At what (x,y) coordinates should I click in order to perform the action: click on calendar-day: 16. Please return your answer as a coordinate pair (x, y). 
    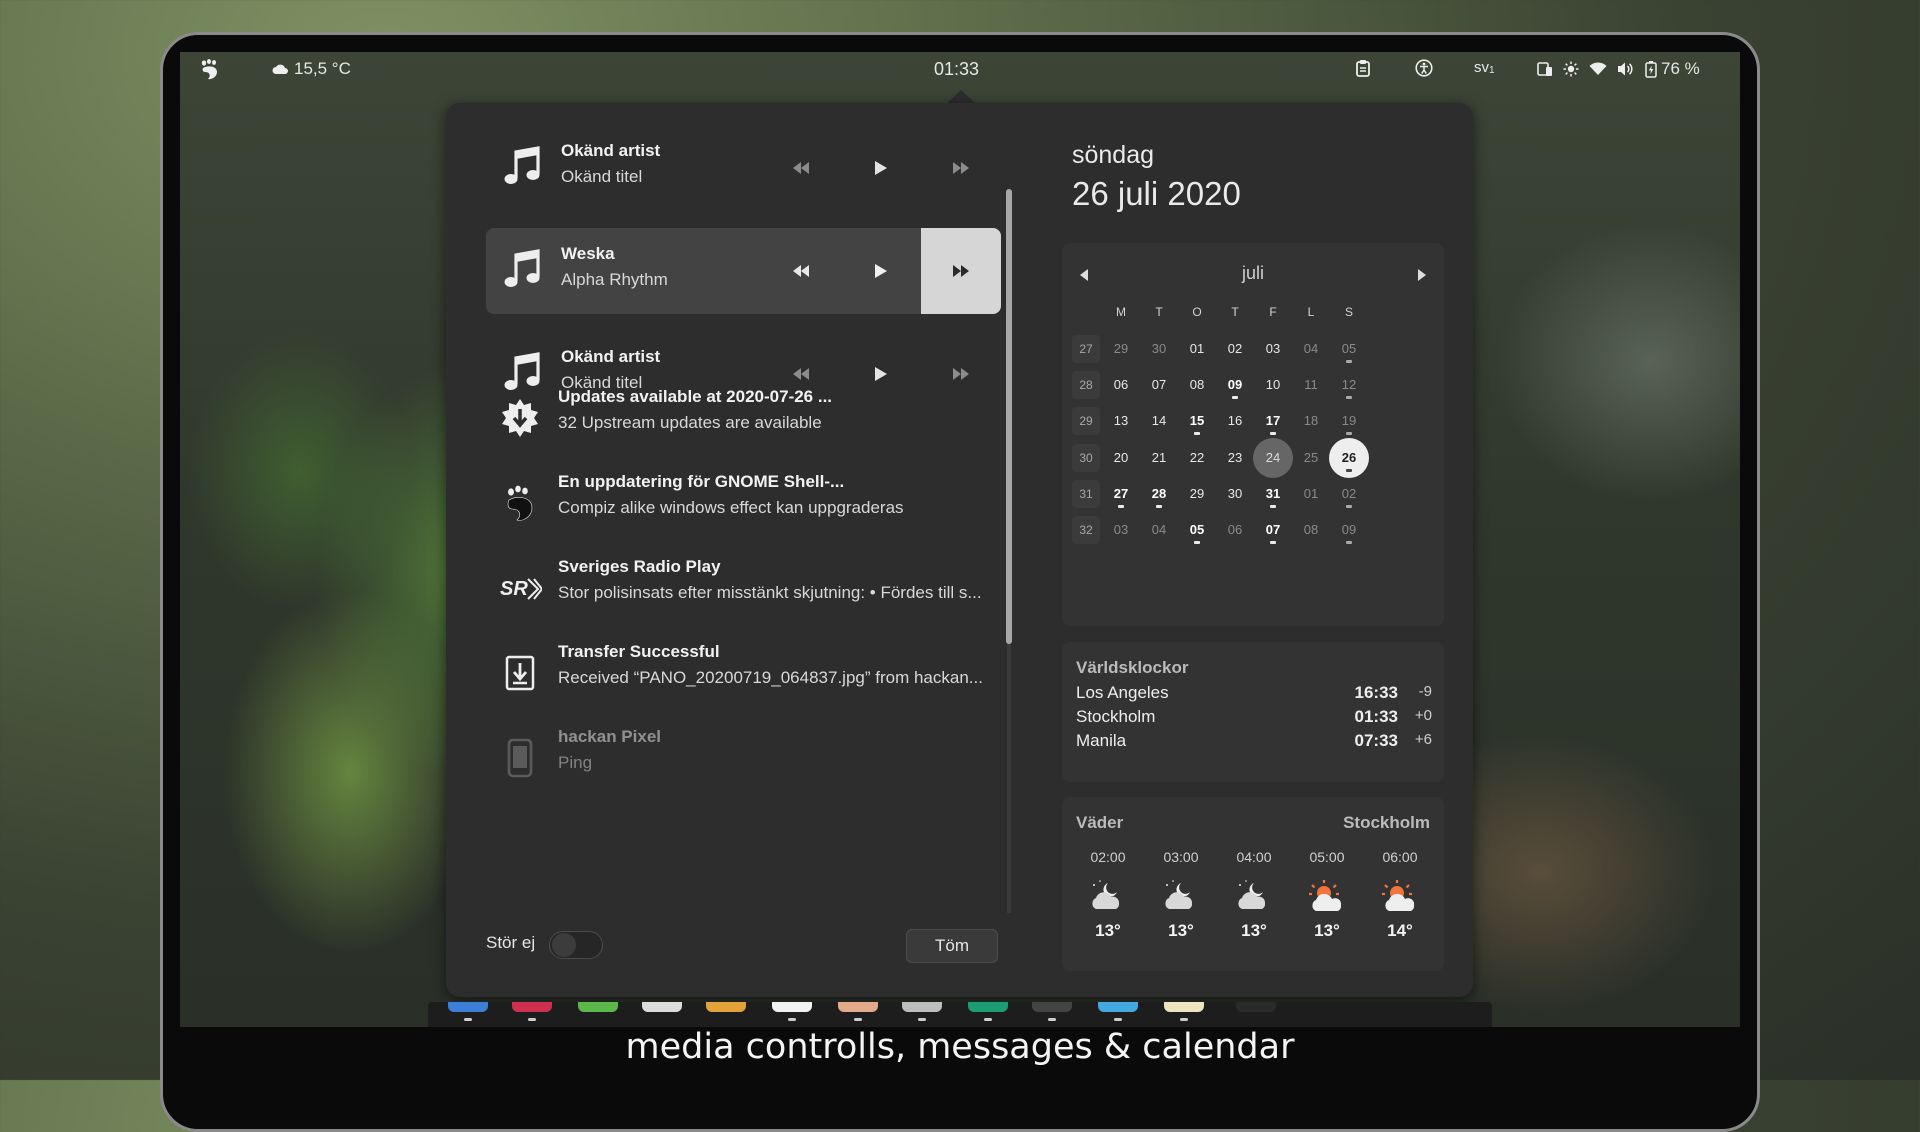
    Looking at the image, I should click on (1235, 421).